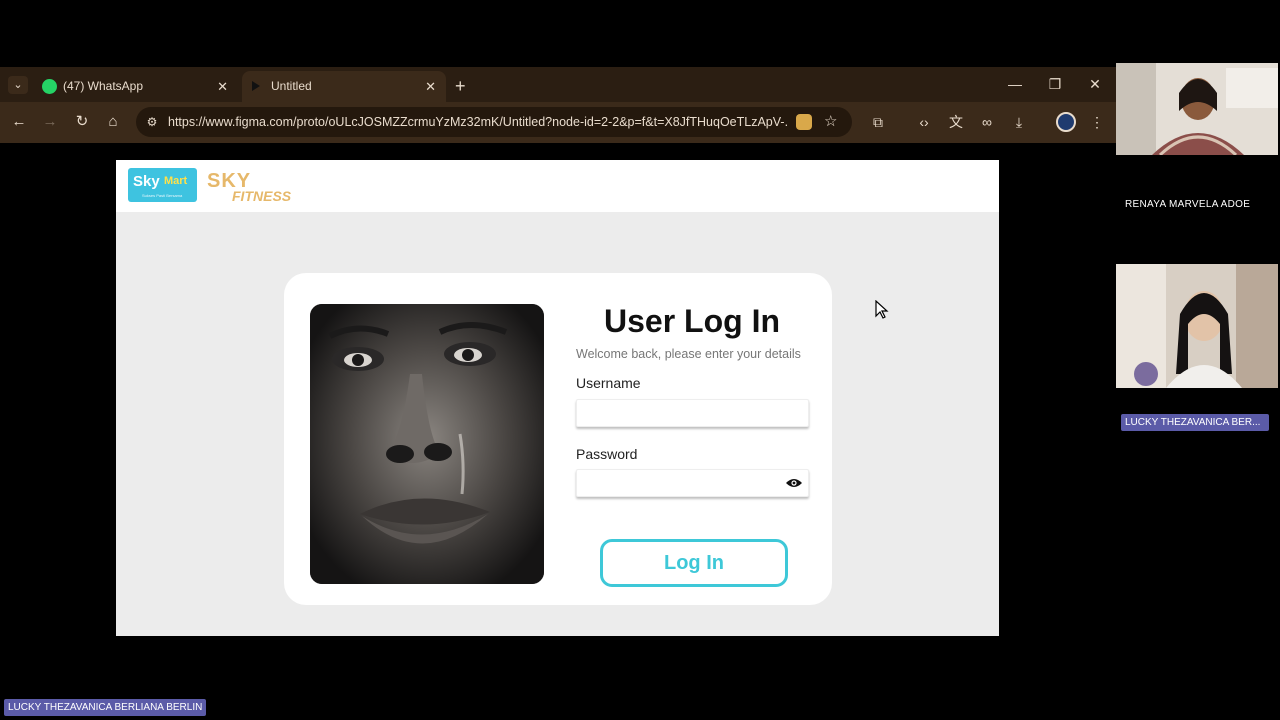  Describe the element at coordinates (1097, 122) in the screenshot. I see `menu-icon: ⋮` at that location.